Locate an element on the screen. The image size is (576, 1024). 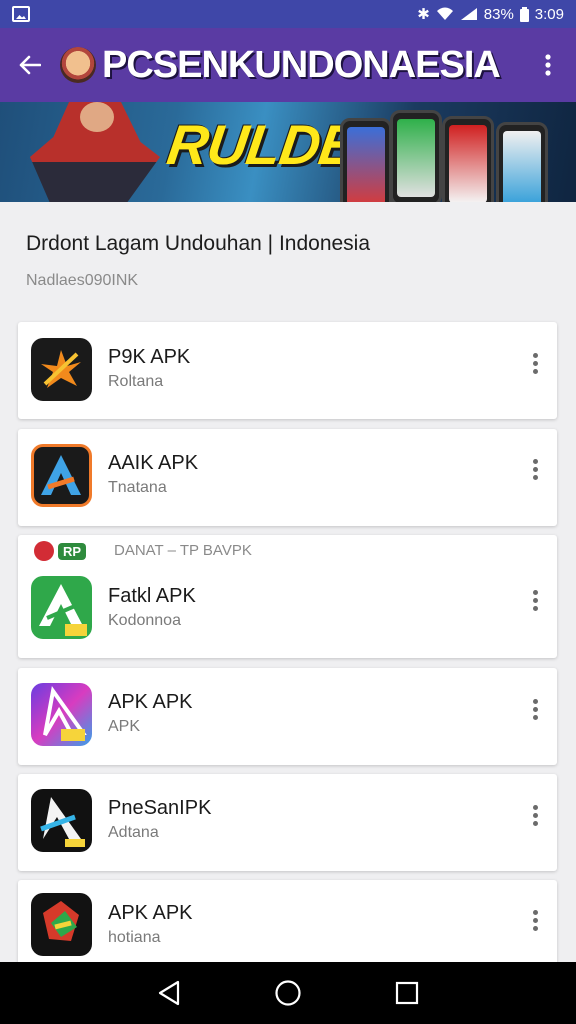
nav-back-button is located at coordinates (169, 993).